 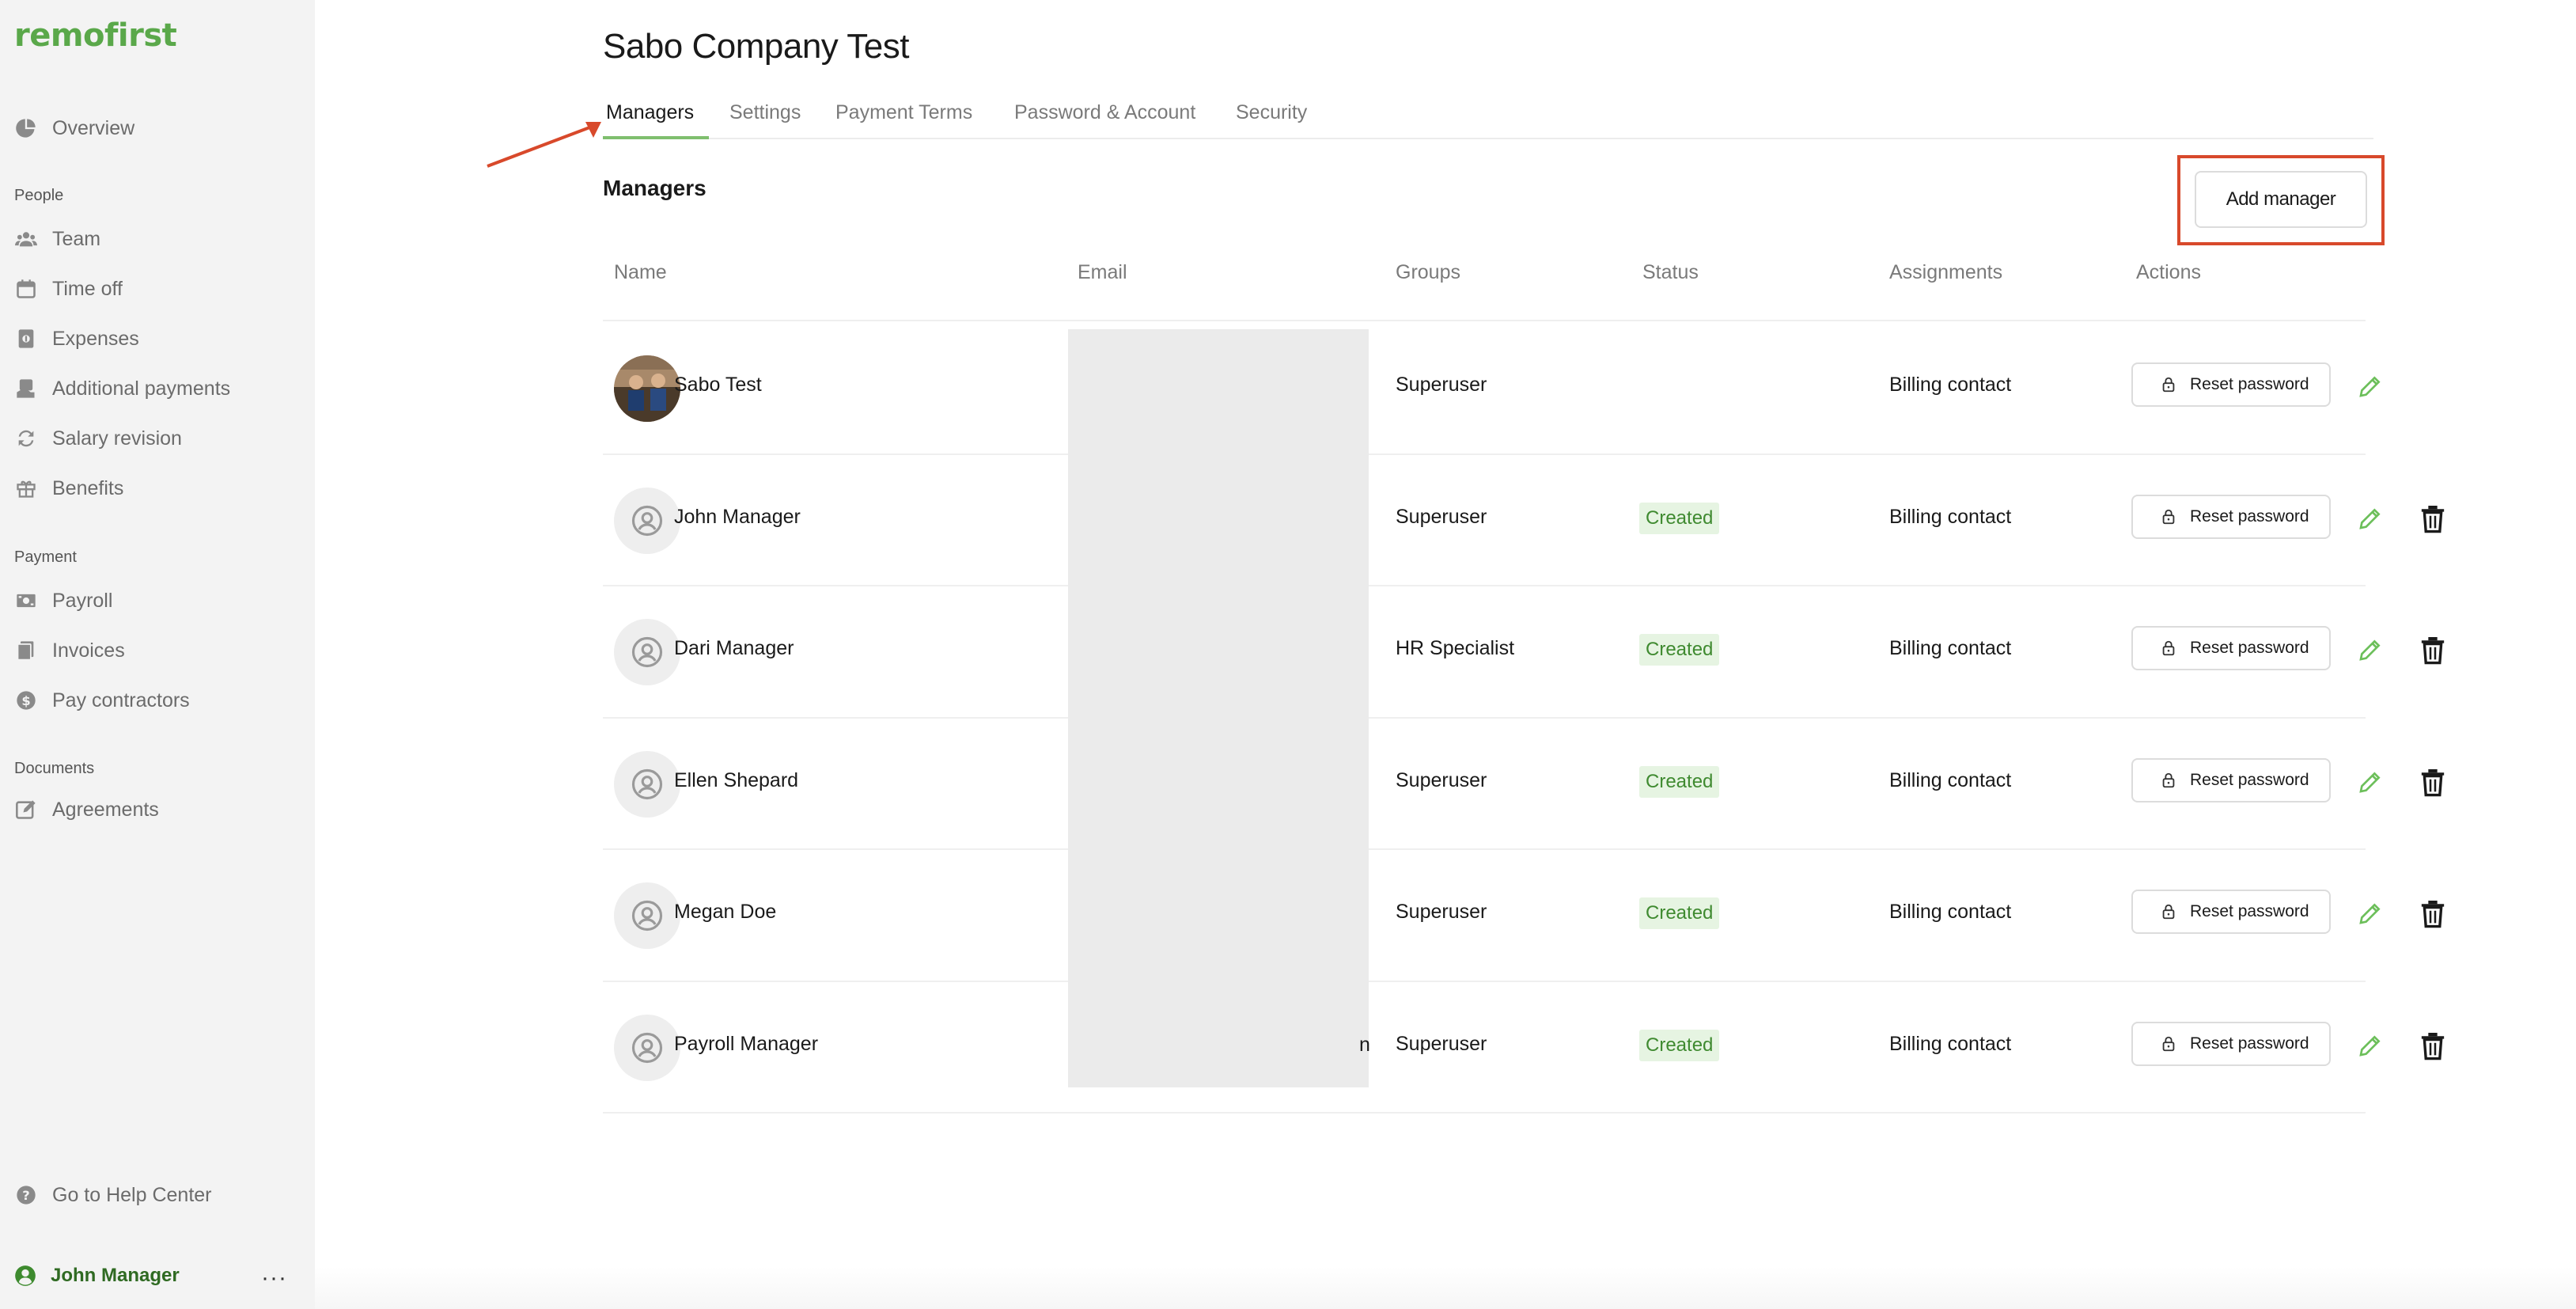 What do you see at coordinates (756, 46) in the screenshot?
I see `page-title: Sabo Company Test` at bounding box center [756, 46].